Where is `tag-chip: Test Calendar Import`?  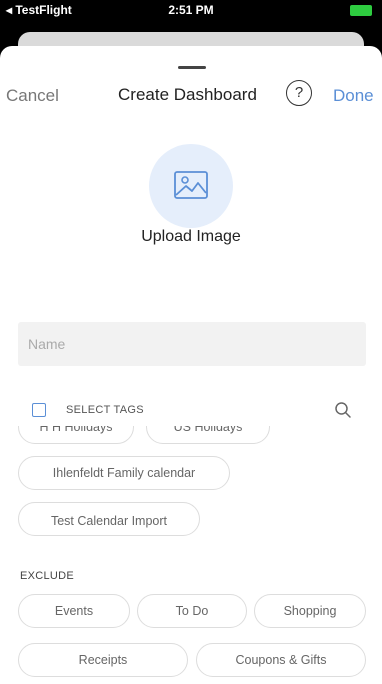 tag-chip: Test Calendar Import is located at coordinates (109, 519).